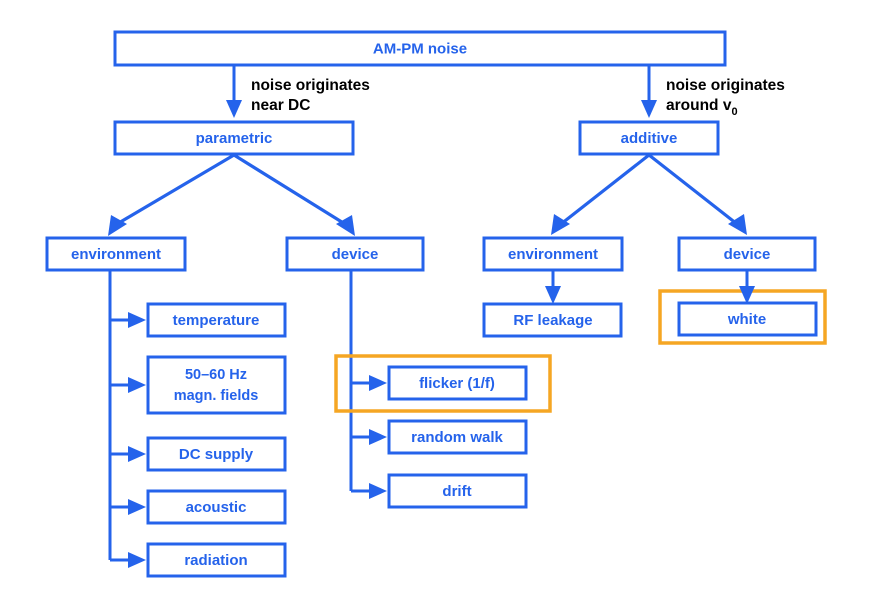  I want to click on edge-parametric-to-device-arrowhead, so click(345, 225).